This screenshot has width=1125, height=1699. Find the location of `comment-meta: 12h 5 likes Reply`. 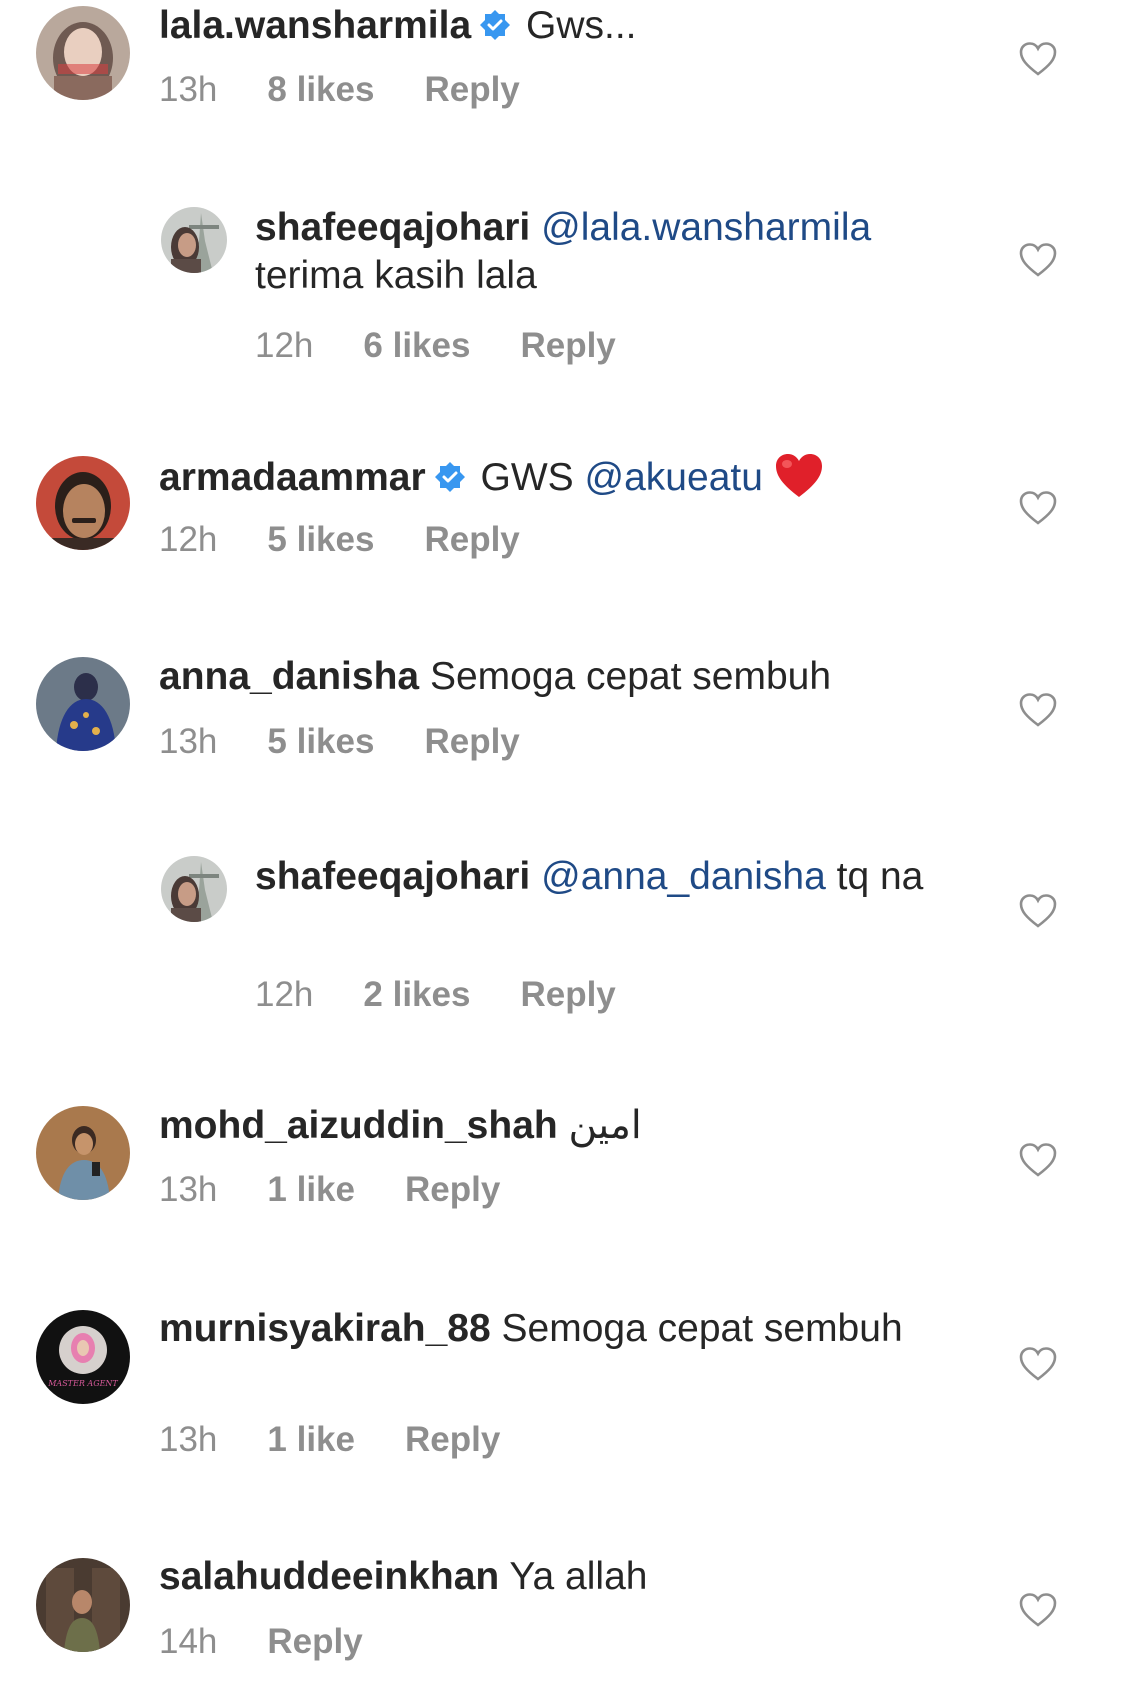

comment-meta: 12h 5 likes Reply is located at coordinates (339, 540).